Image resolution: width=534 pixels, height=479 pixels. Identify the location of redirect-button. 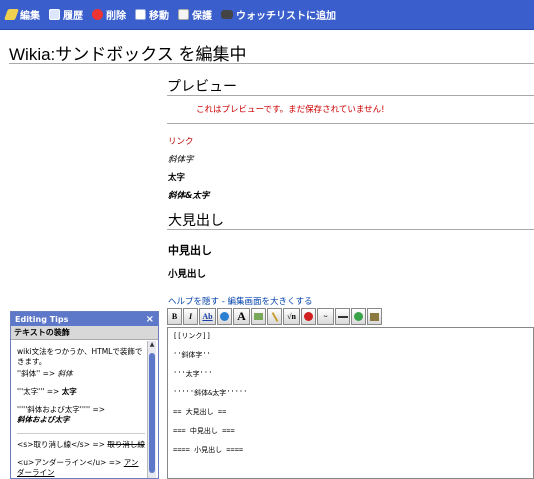
(358, 316).